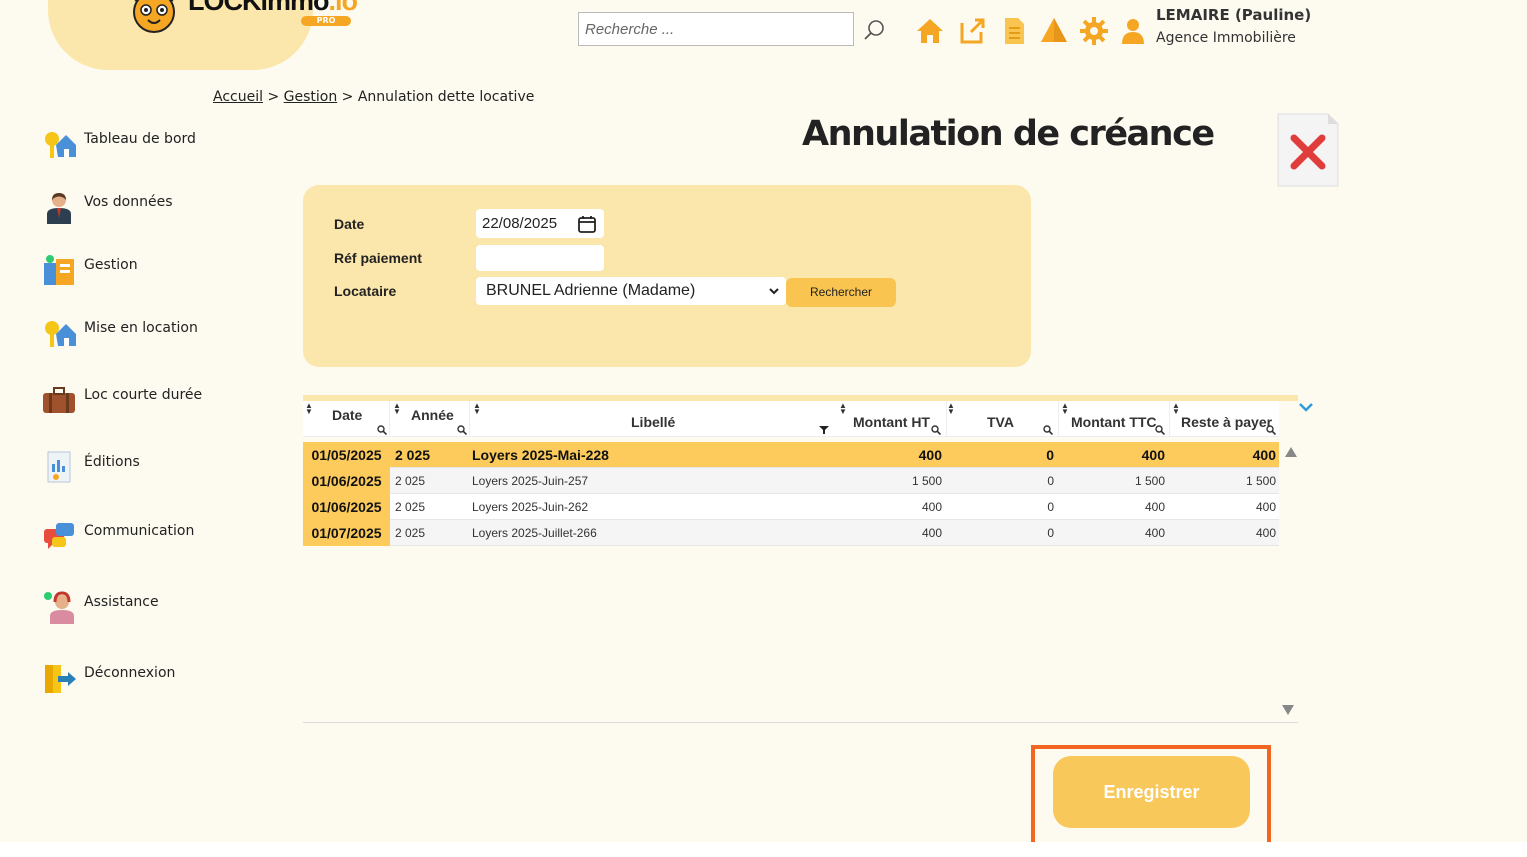 This screenshot has width=1527, height=857. I want to click on sidebar-item-tableau-de-bord: Tableau de bord, so click(119, 145).